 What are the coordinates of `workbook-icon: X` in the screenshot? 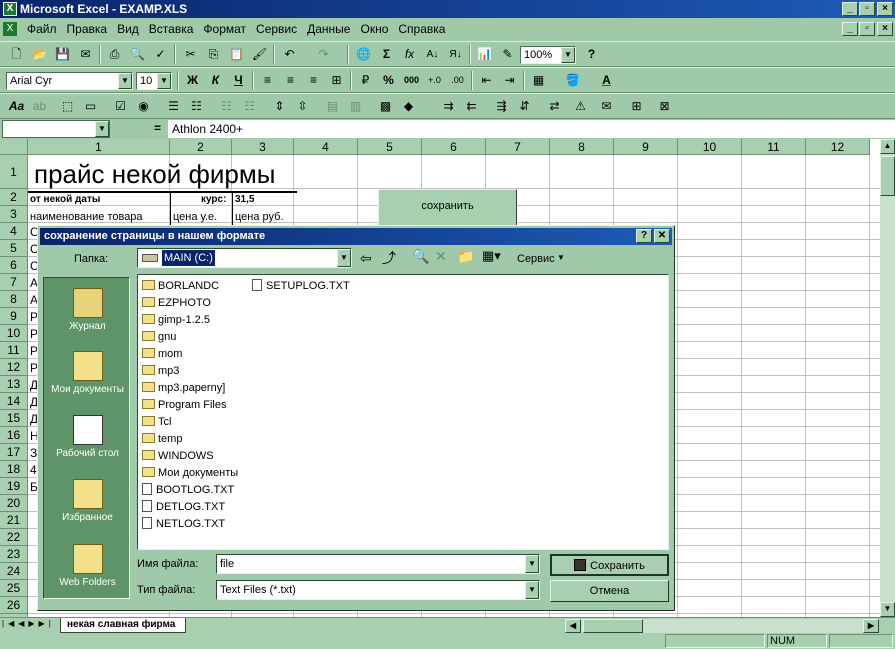 It's located at (10, 29).